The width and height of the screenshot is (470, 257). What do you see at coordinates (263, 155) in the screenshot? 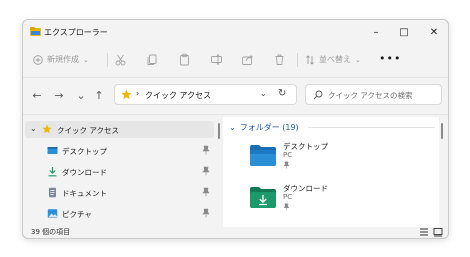
I see `desktop-folder-icon` at bounding box center [263, 155].